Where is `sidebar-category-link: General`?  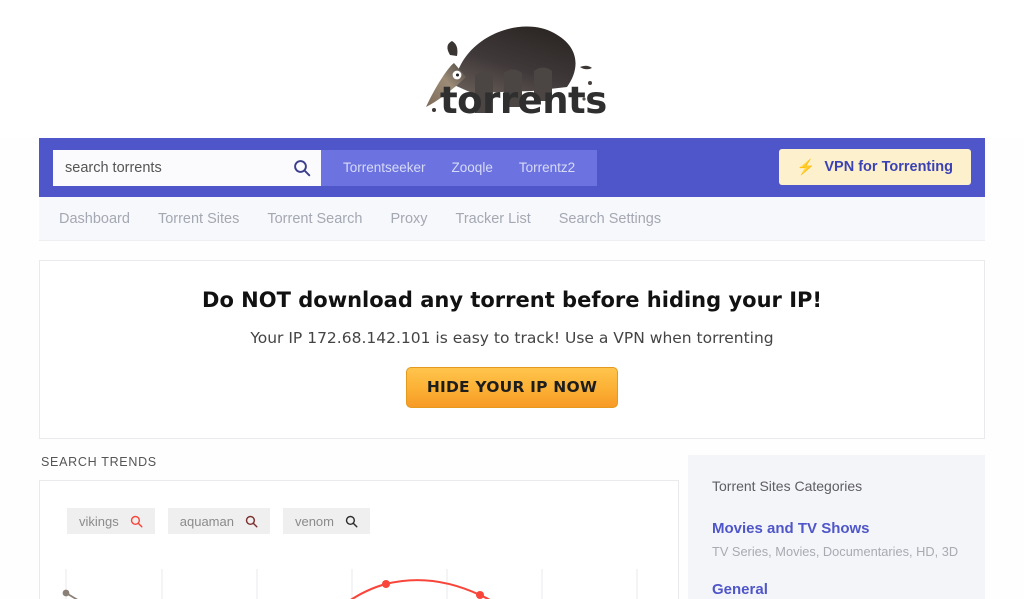 sidebar-category-link: General is located at coordinates (836, 589).